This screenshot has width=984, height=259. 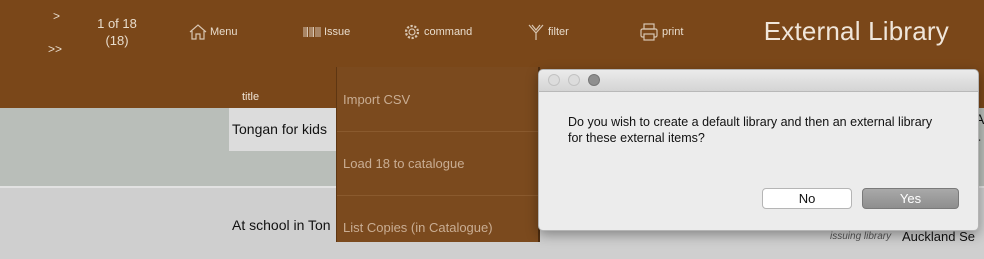 What do you see at coordinates (437, 99) in the screenshot?
I see `menu-item-import-csv: Import CSV` at bounding box center [437, 99].